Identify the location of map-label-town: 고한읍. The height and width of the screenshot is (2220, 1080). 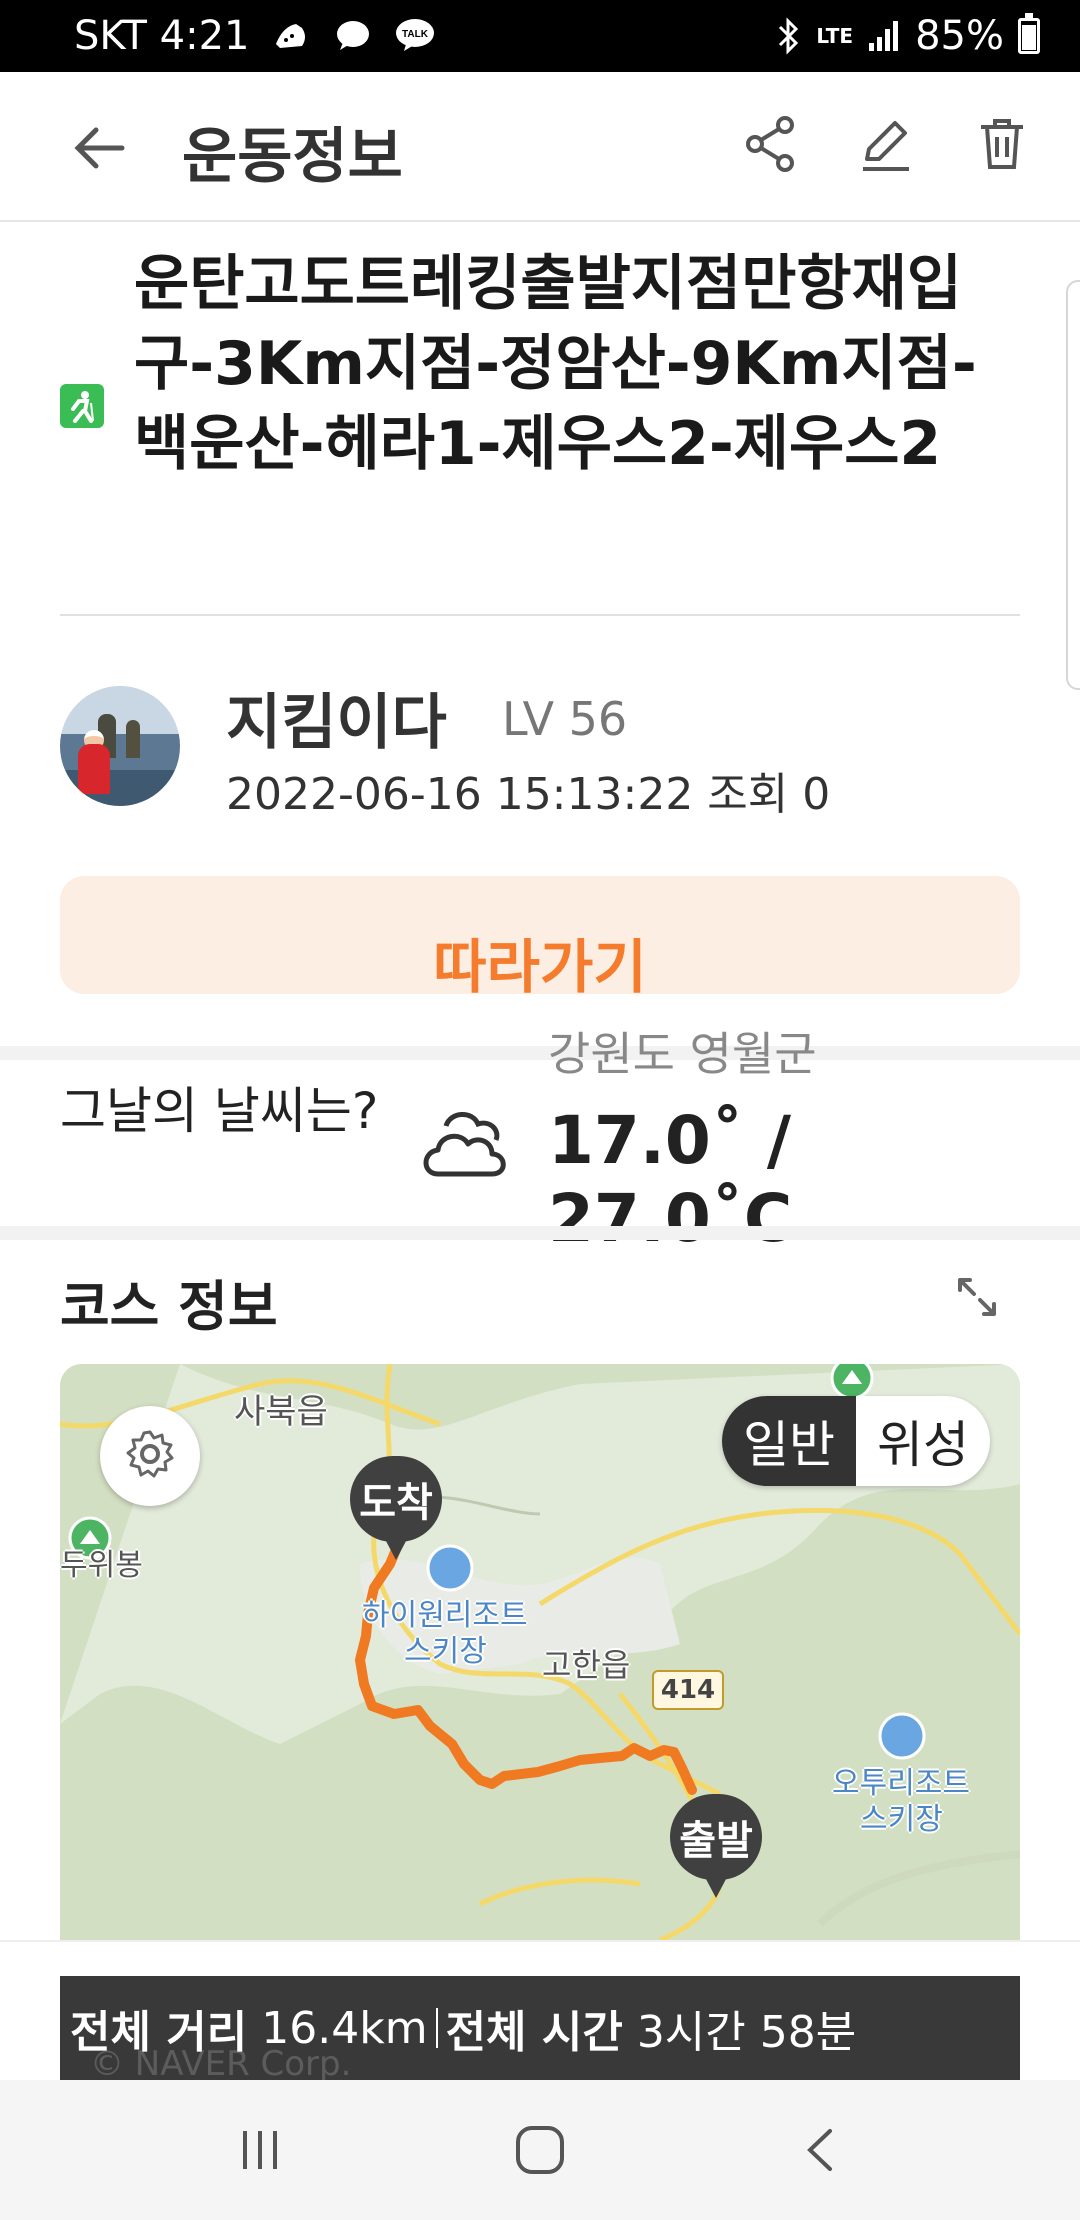
(586, 1665).